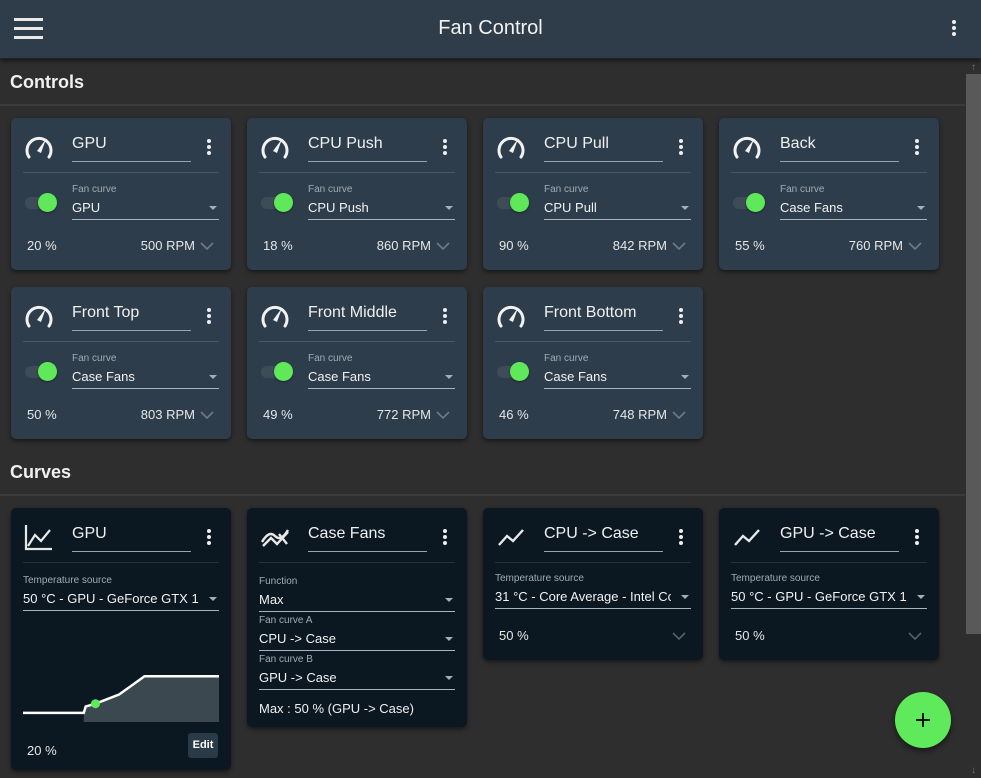 This screenshot has width=981, height=778. What do you see at coordinates (42, 414) in the screenshot?
I see `fan-percent: 50 %` at bounding box center [42, 414].